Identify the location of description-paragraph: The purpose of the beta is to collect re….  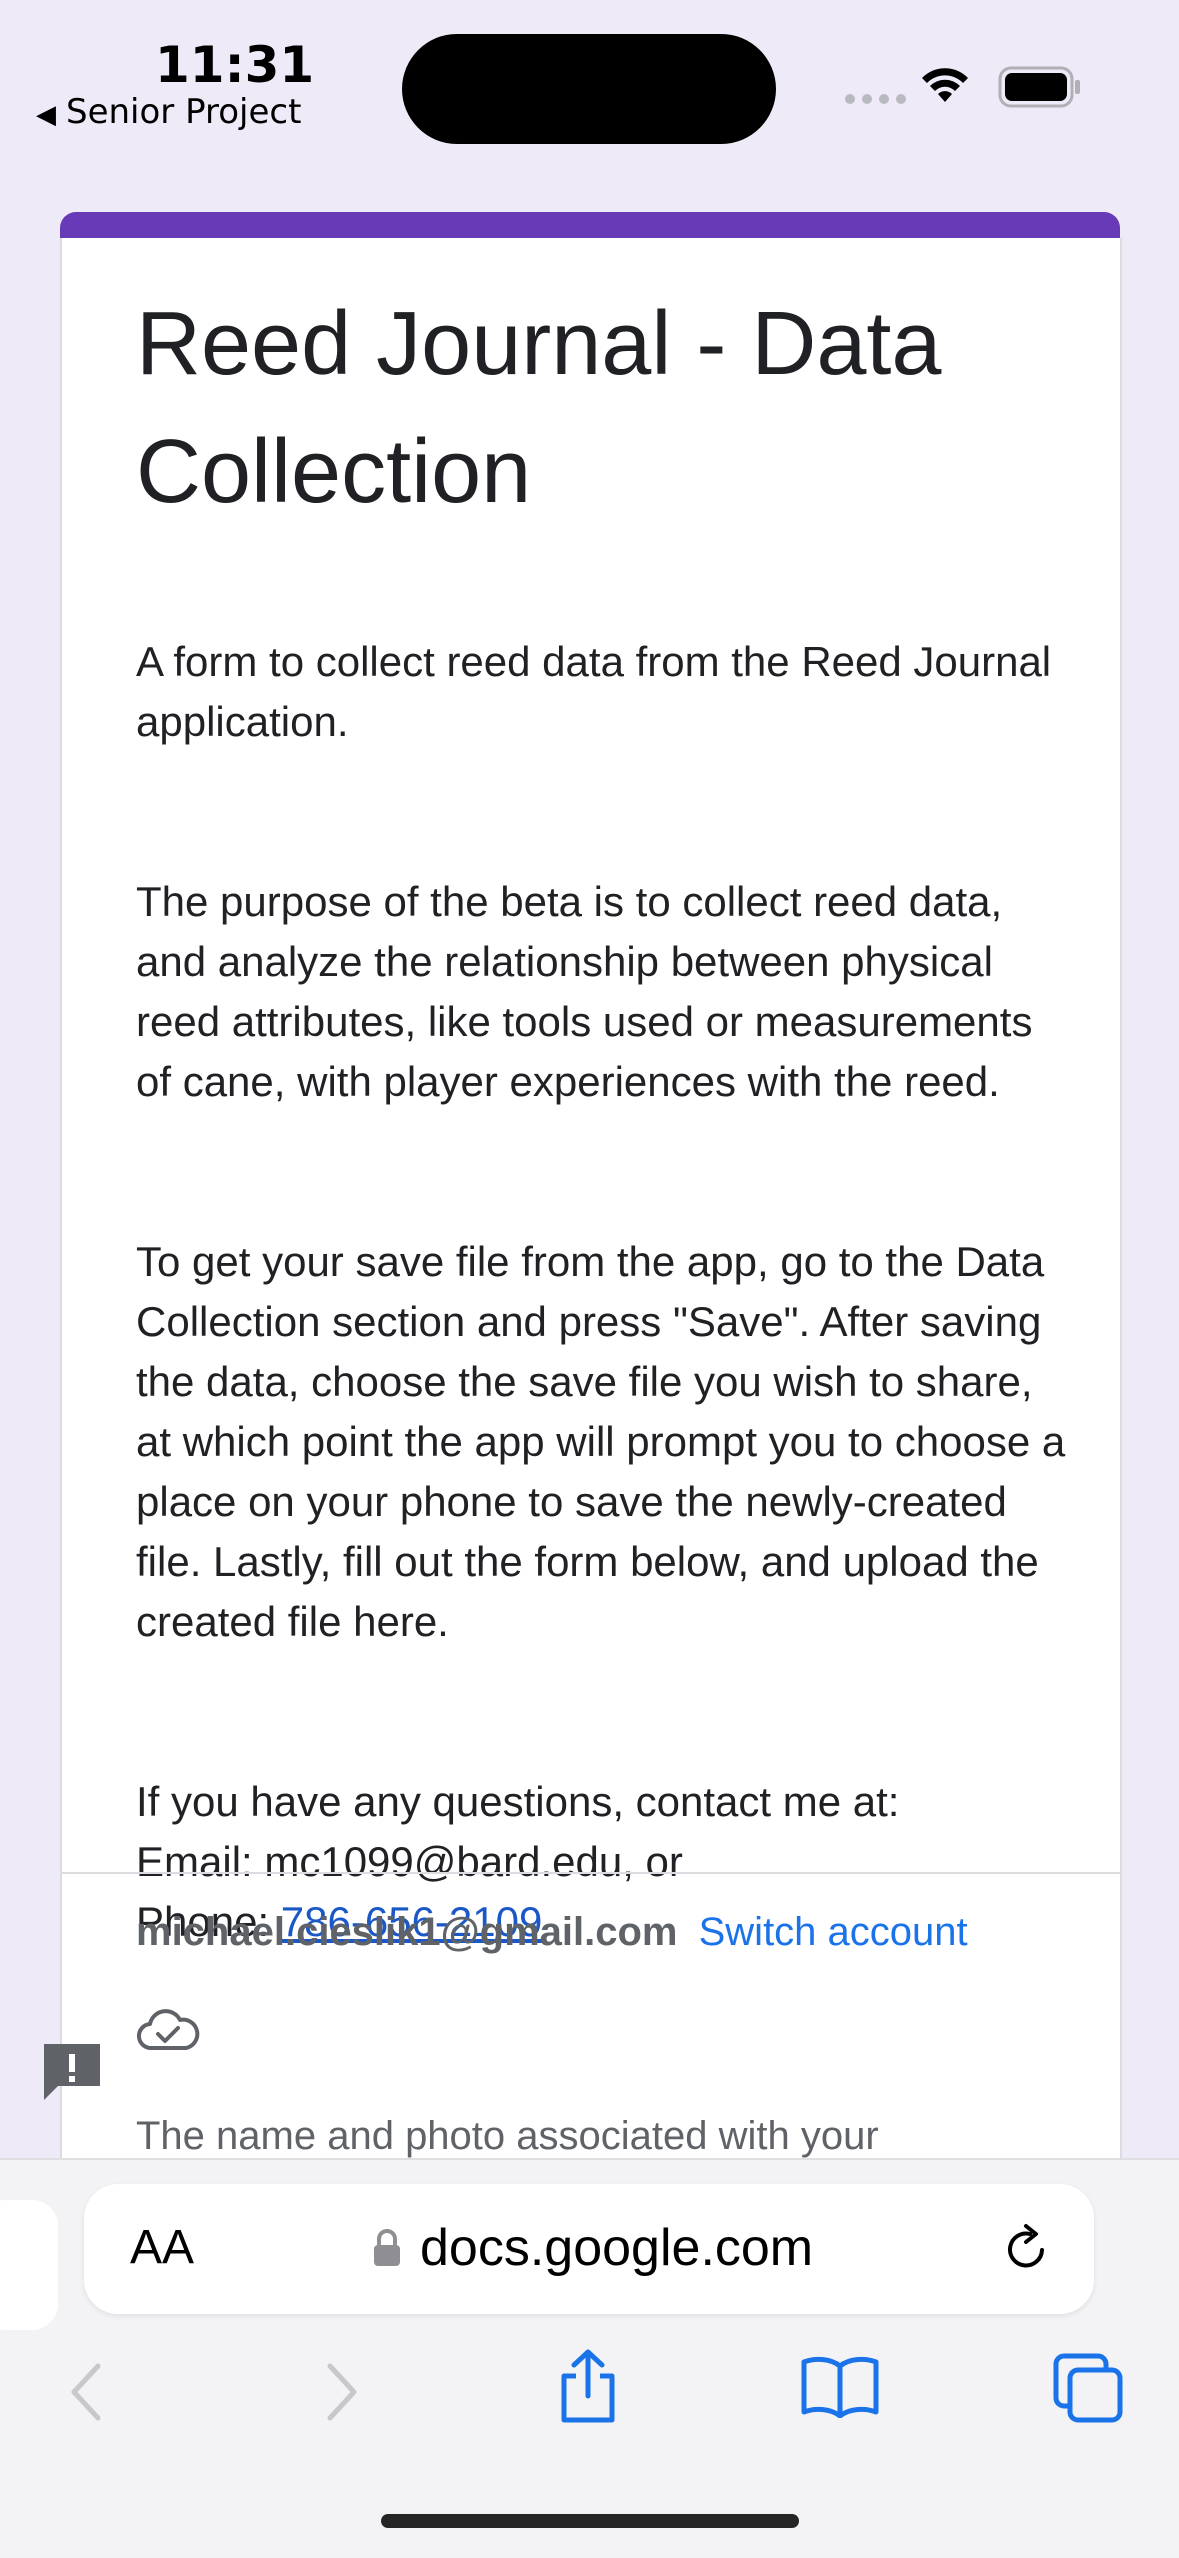
(584, 991).